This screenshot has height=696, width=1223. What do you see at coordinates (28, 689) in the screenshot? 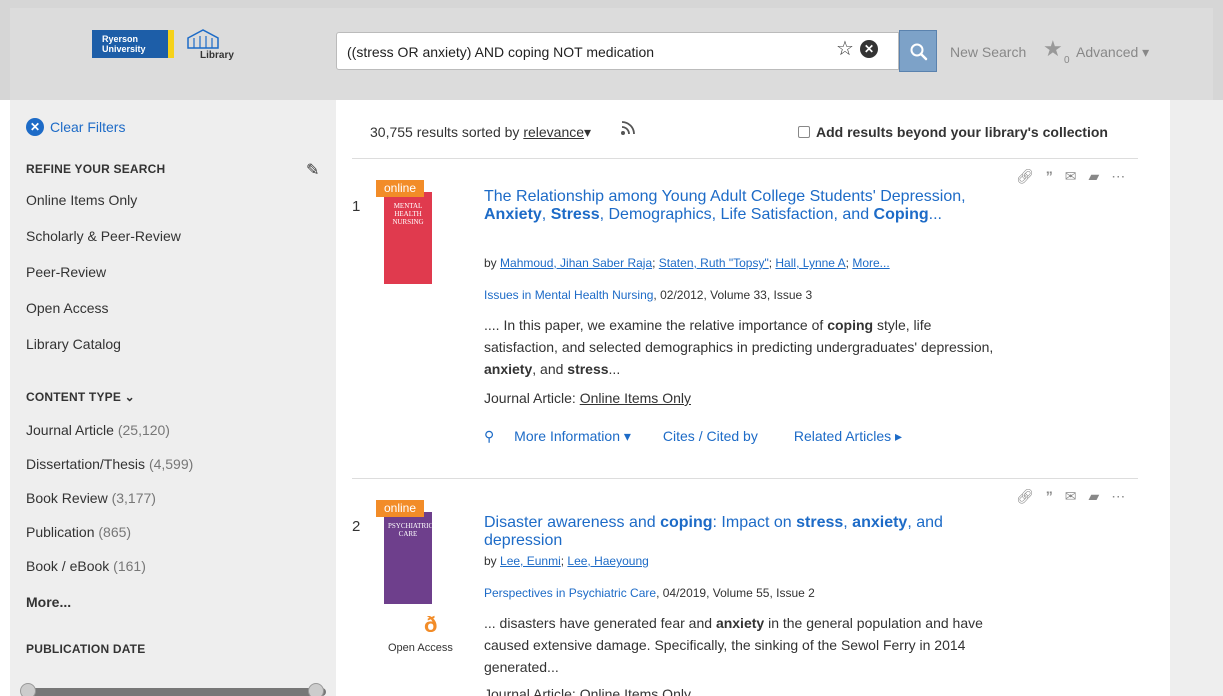
I see `date-slider-start-handle` at bounding box center [28, 689].